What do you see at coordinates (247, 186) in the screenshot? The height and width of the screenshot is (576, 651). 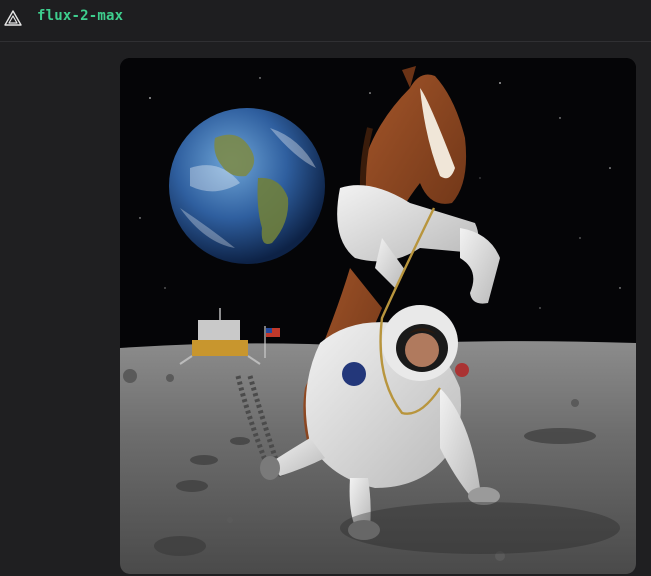 I see `earth` at bounding box center [247, 186].